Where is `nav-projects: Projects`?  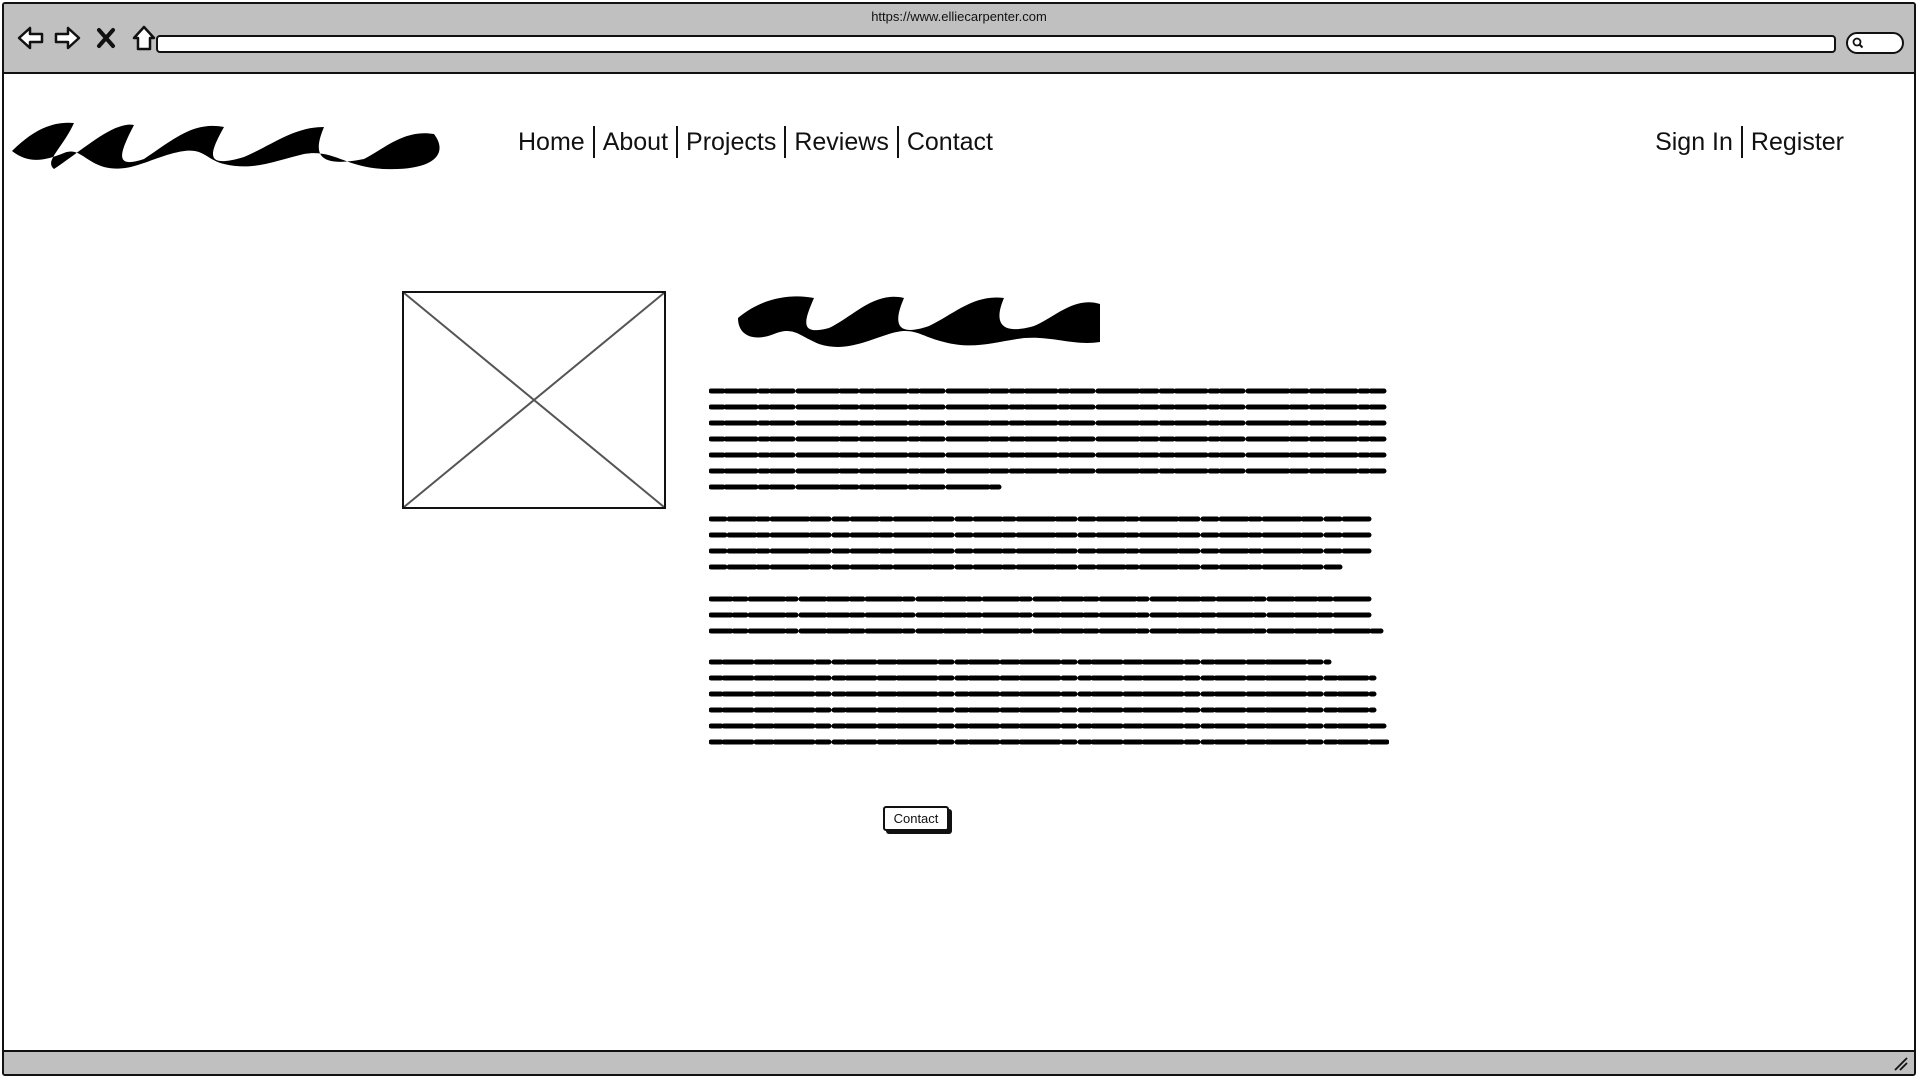
nav-projects: Projects is located at coordinates (731, 142).